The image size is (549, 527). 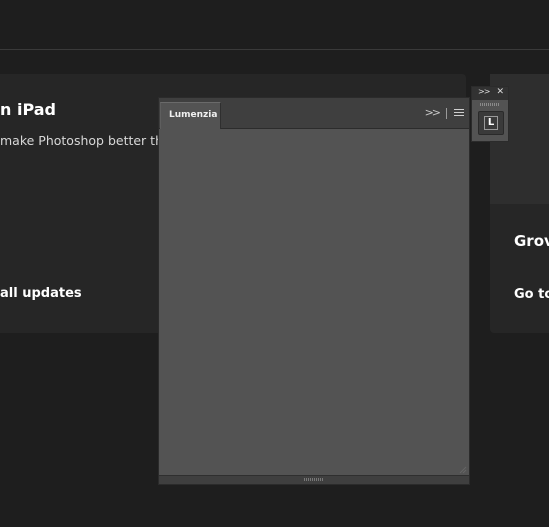 What do you see at coordinates (500, 92) in the screenshot?
I see `close-icon: ✕` at bounding box center [500, 92].